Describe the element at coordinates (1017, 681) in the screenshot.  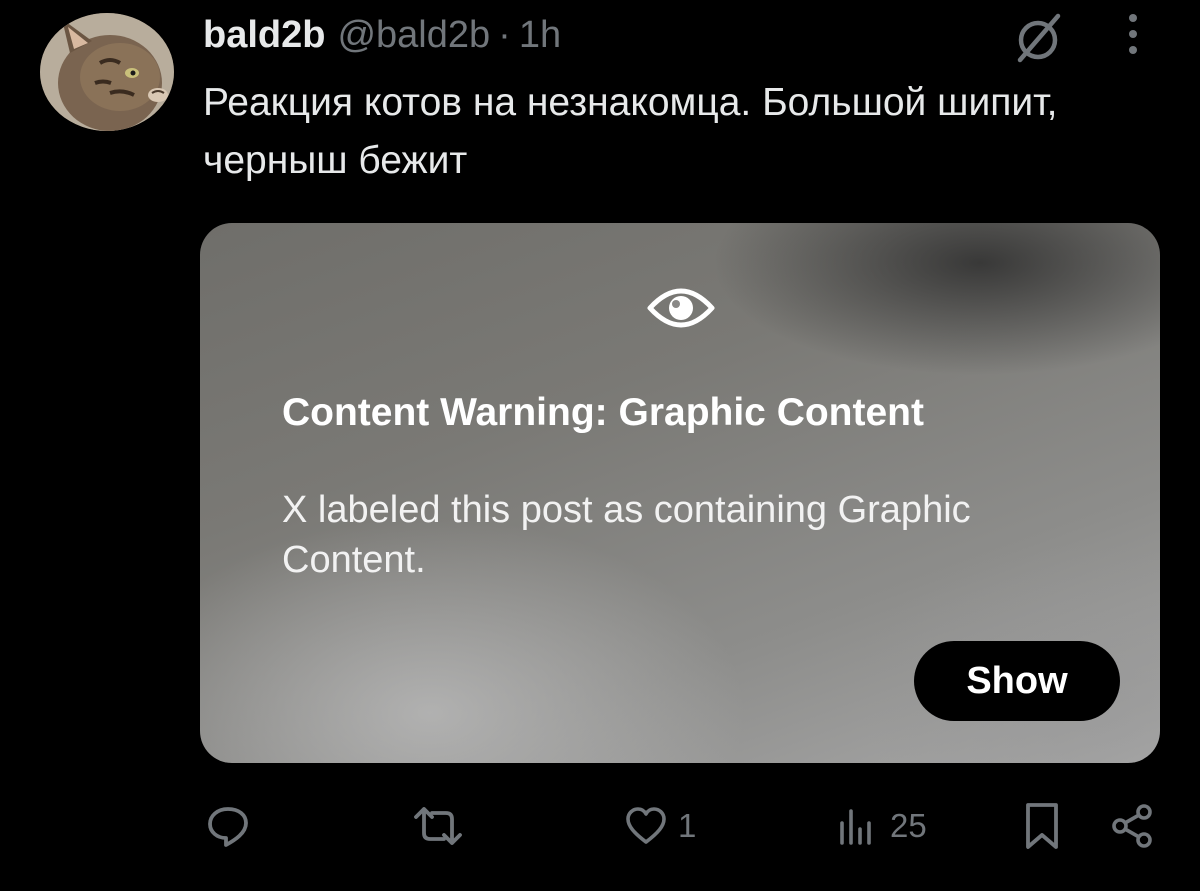
I see `show-button: Show` at that location.